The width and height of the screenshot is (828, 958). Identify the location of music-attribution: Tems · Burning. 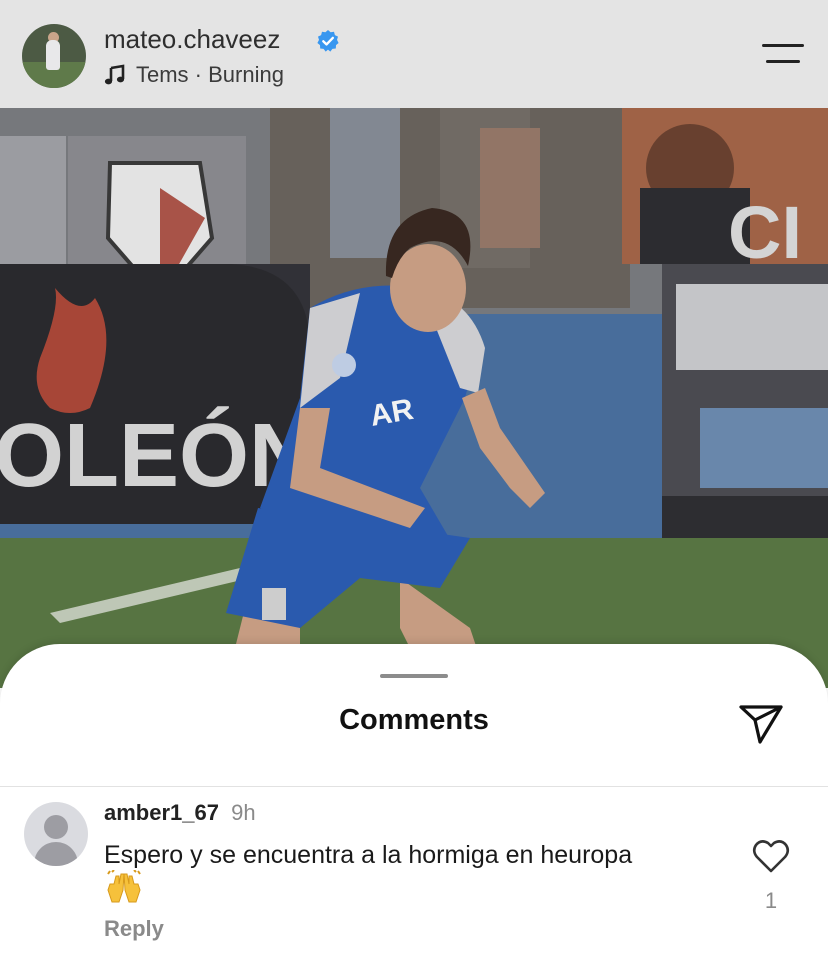
(194, 75).